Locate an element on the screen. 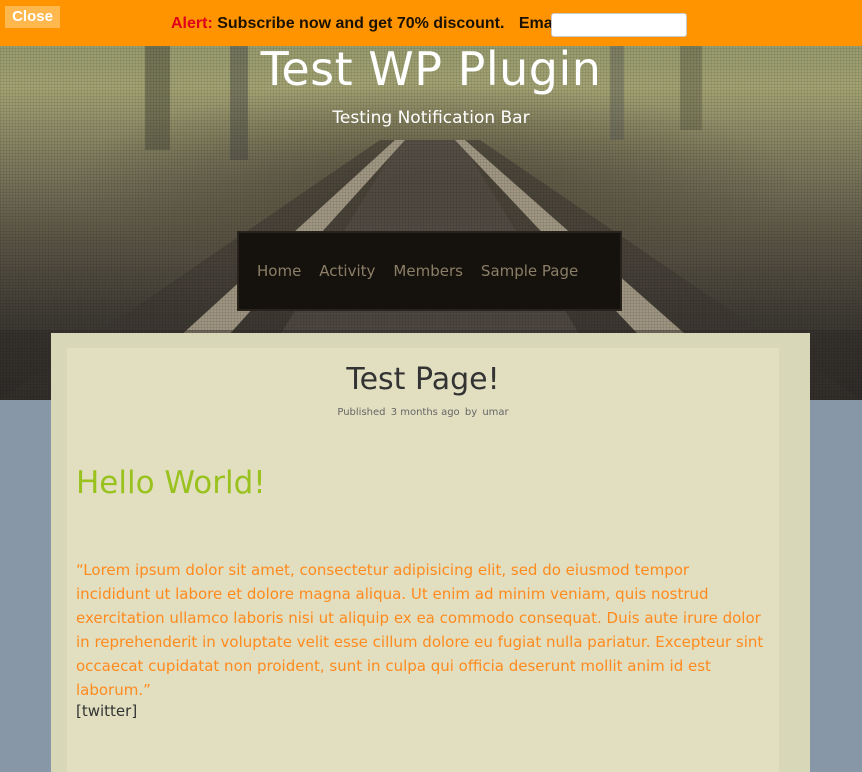  alert-label: Alert: is located at coordinates (192, 23).